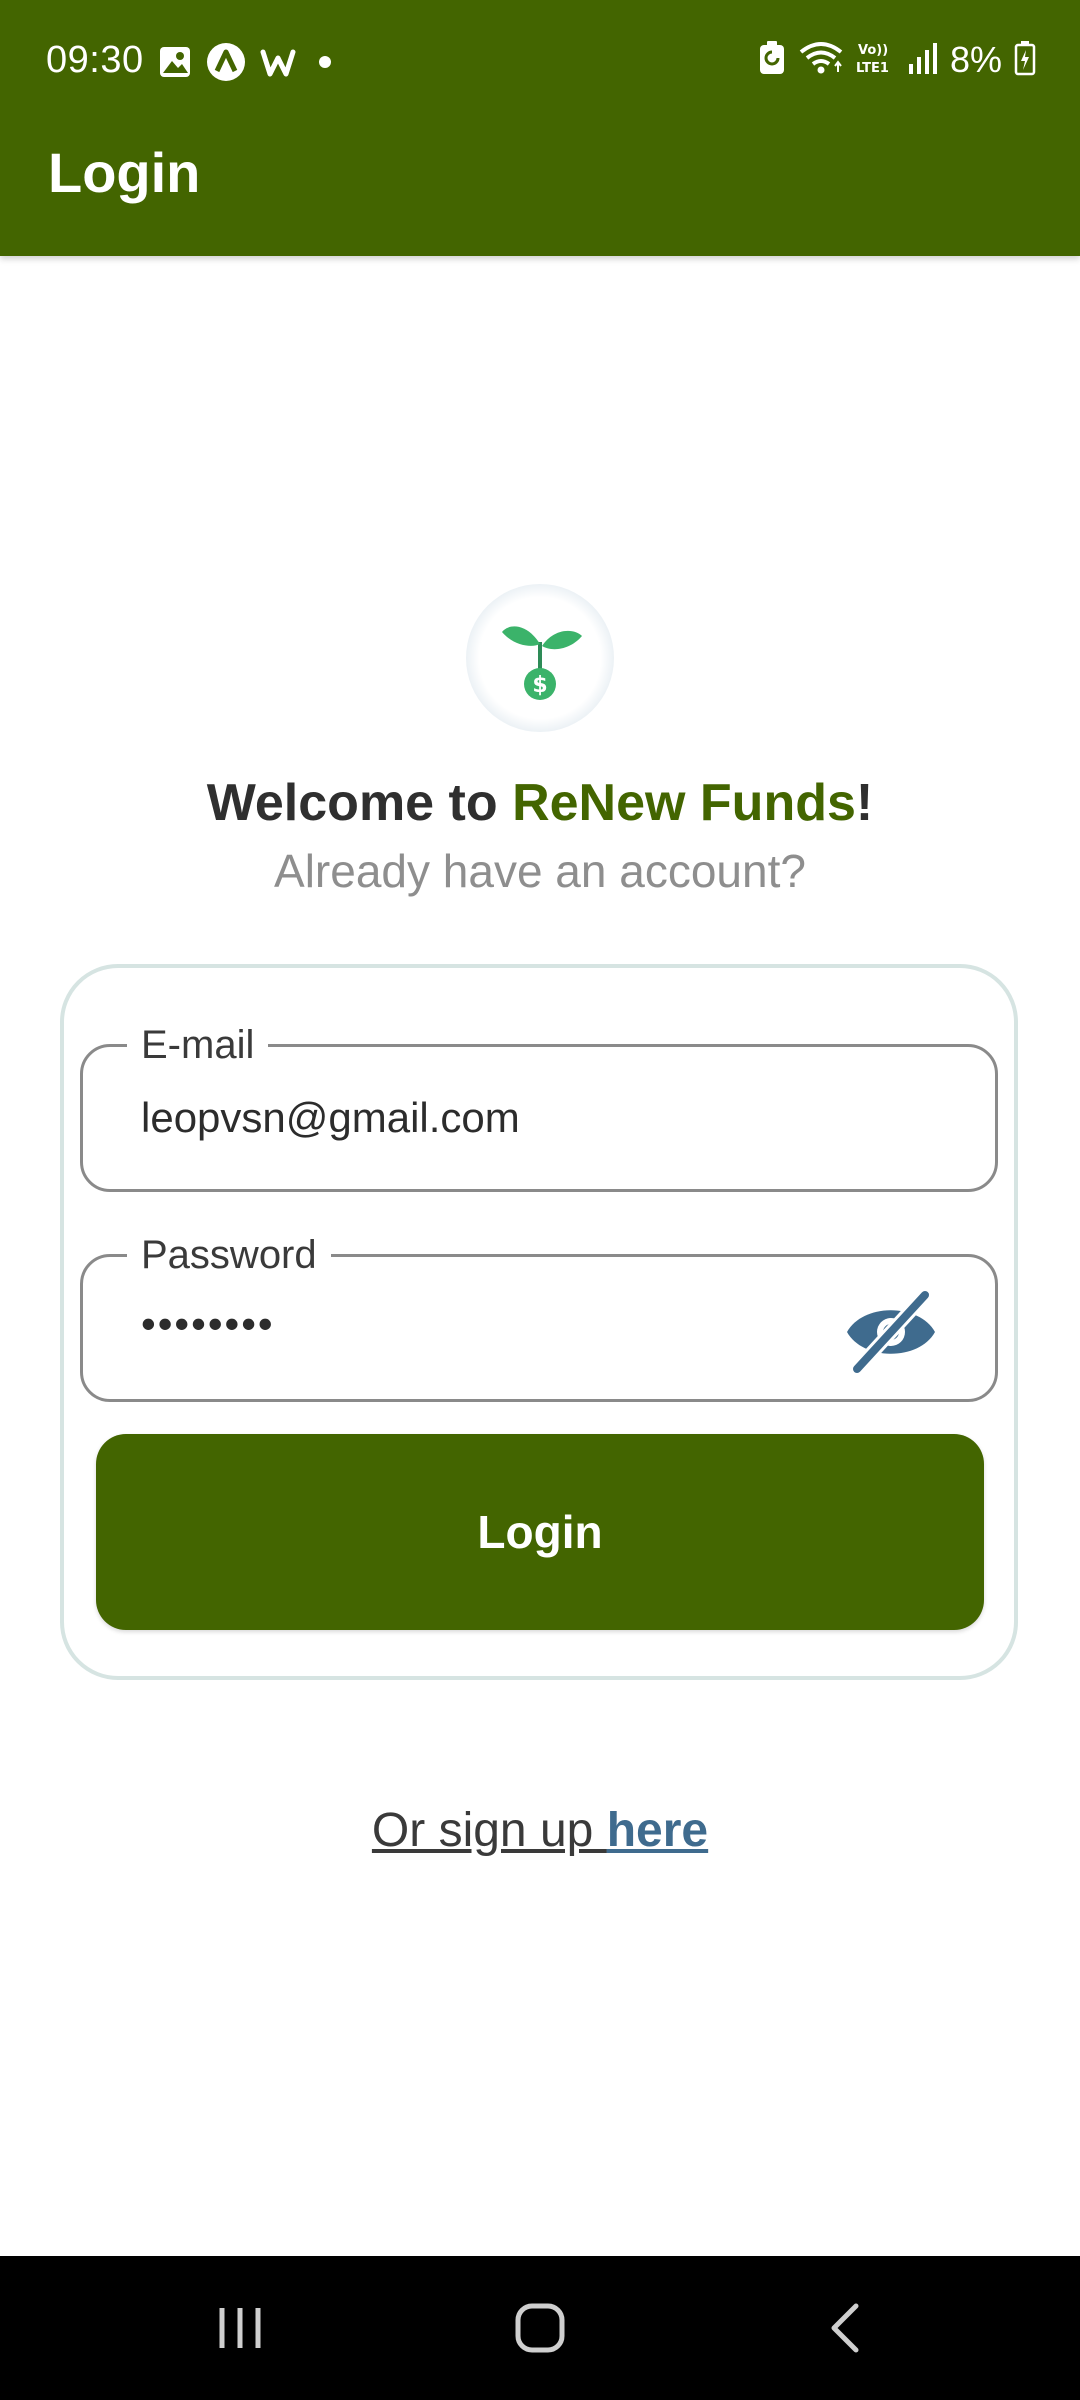  Describe the element at coordinates (359, 803) in the screenshot. I see `welcome-prefix: Welcome to` at that location.